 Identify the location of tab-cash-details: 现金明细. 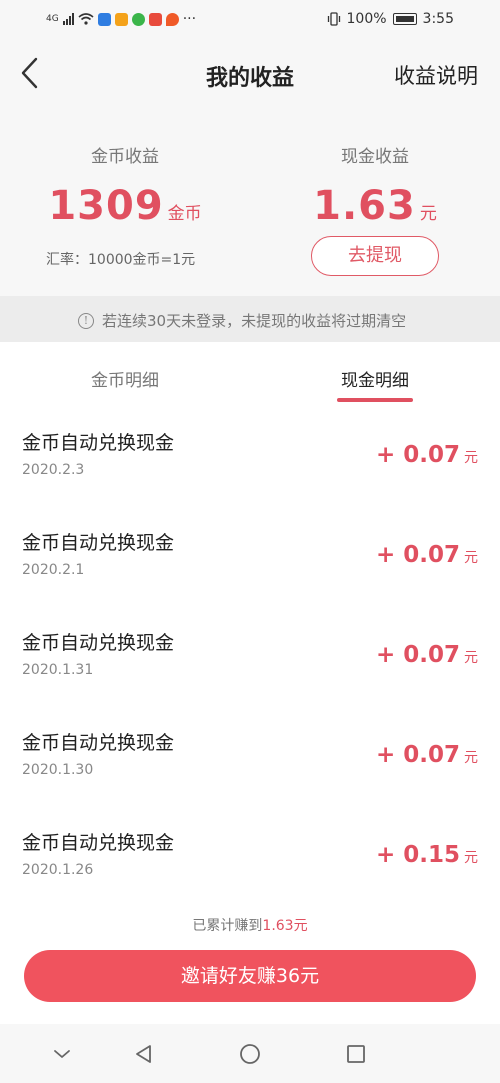
(375, 378).